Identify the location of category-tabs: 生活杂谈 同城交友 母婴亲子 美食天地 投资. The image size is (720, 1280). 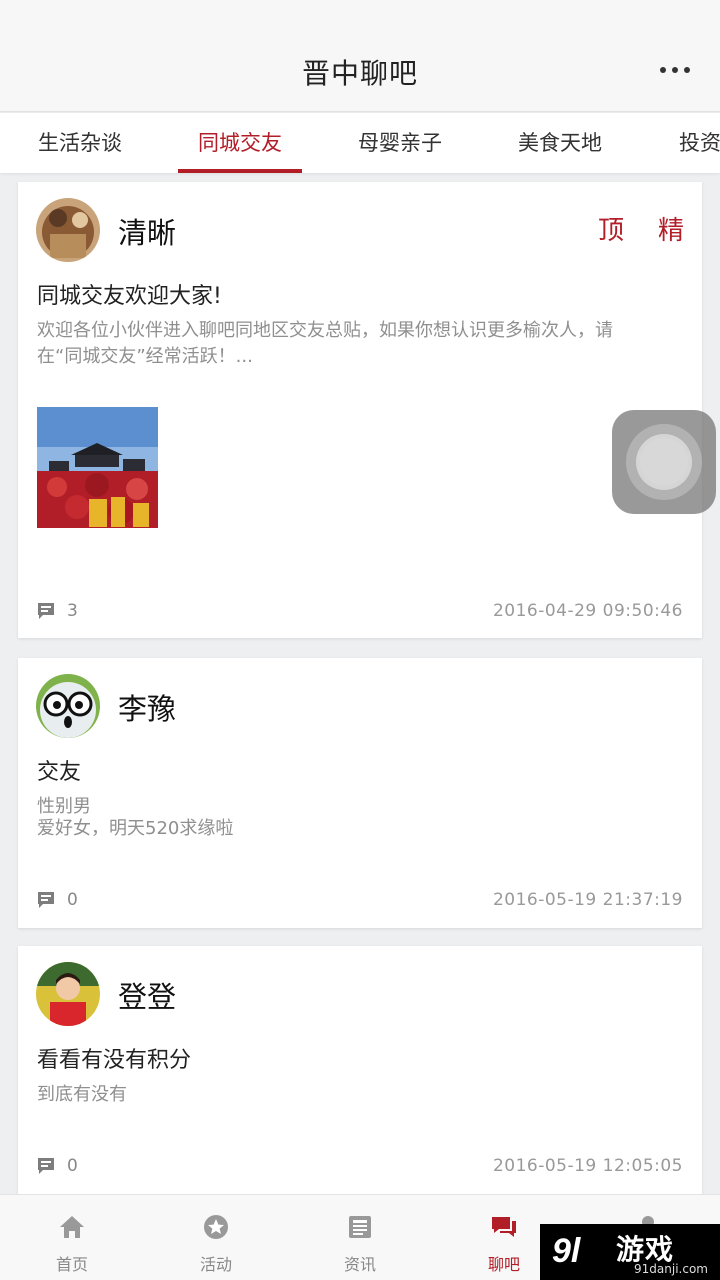
(360, 143).